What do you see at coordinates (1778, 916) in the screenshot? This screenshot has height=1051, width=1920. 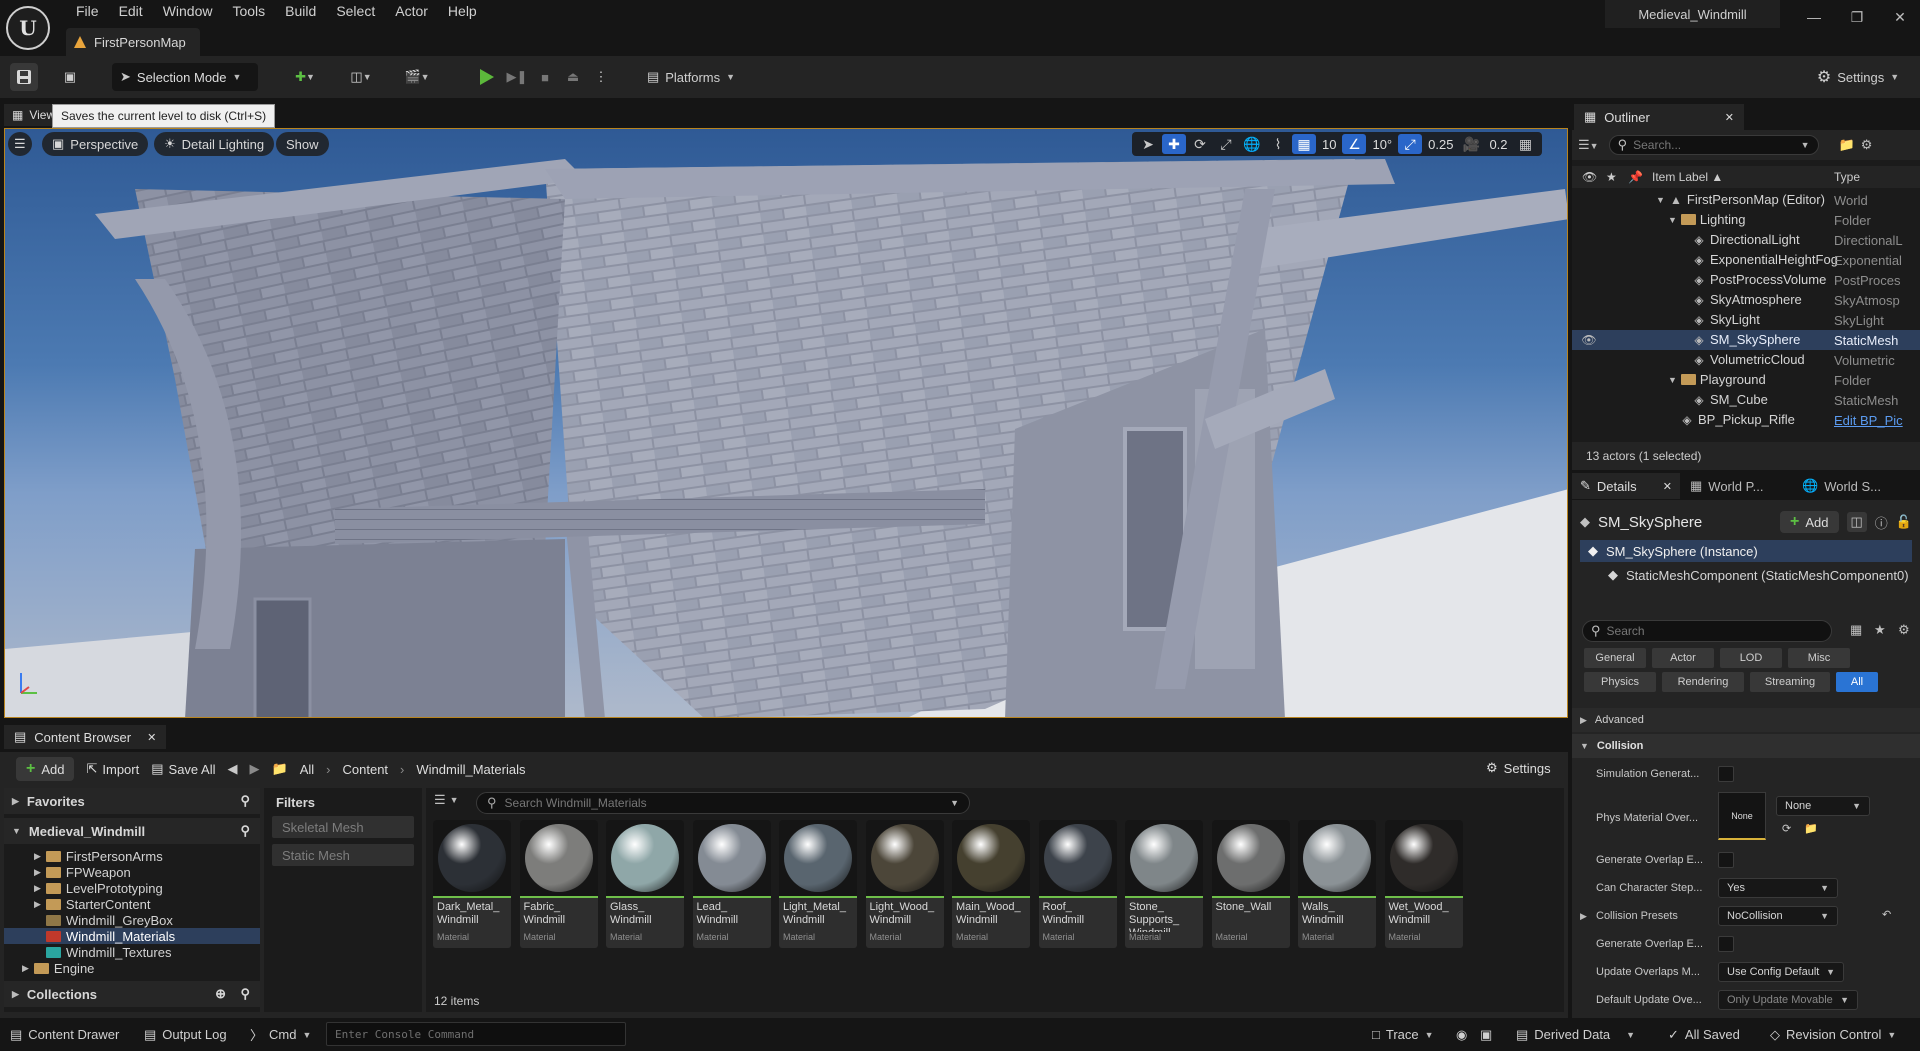 I see `collision-presets-dropdown: NoCollision ▼` at bounding box center [1778, 916].